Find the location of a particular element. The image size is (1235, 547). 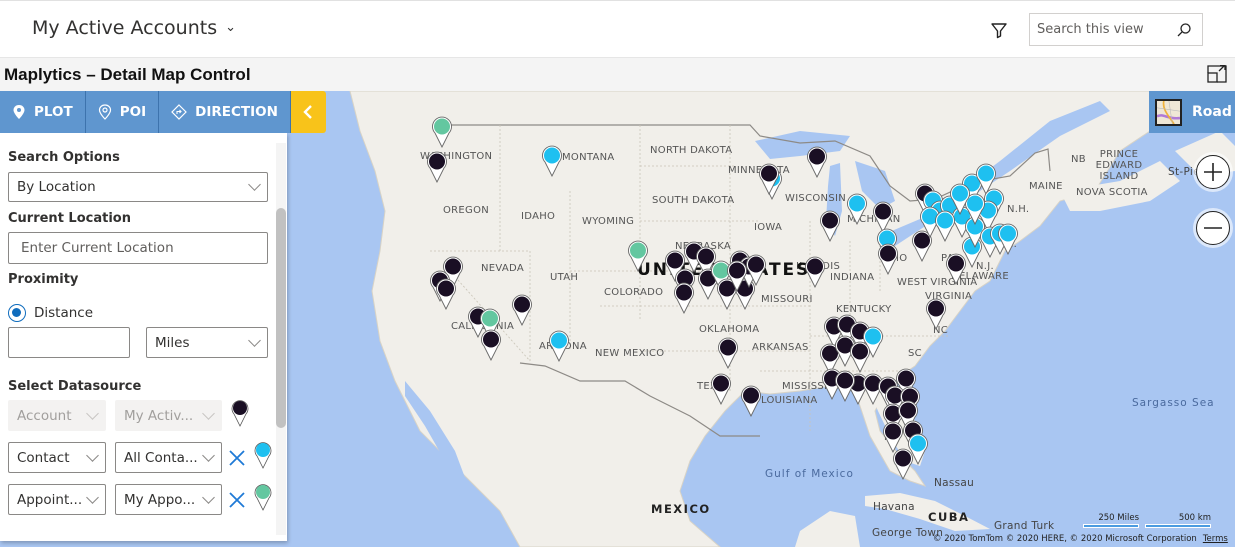

map-label-state: WISCONSIN is located at coordinates (815, 198).